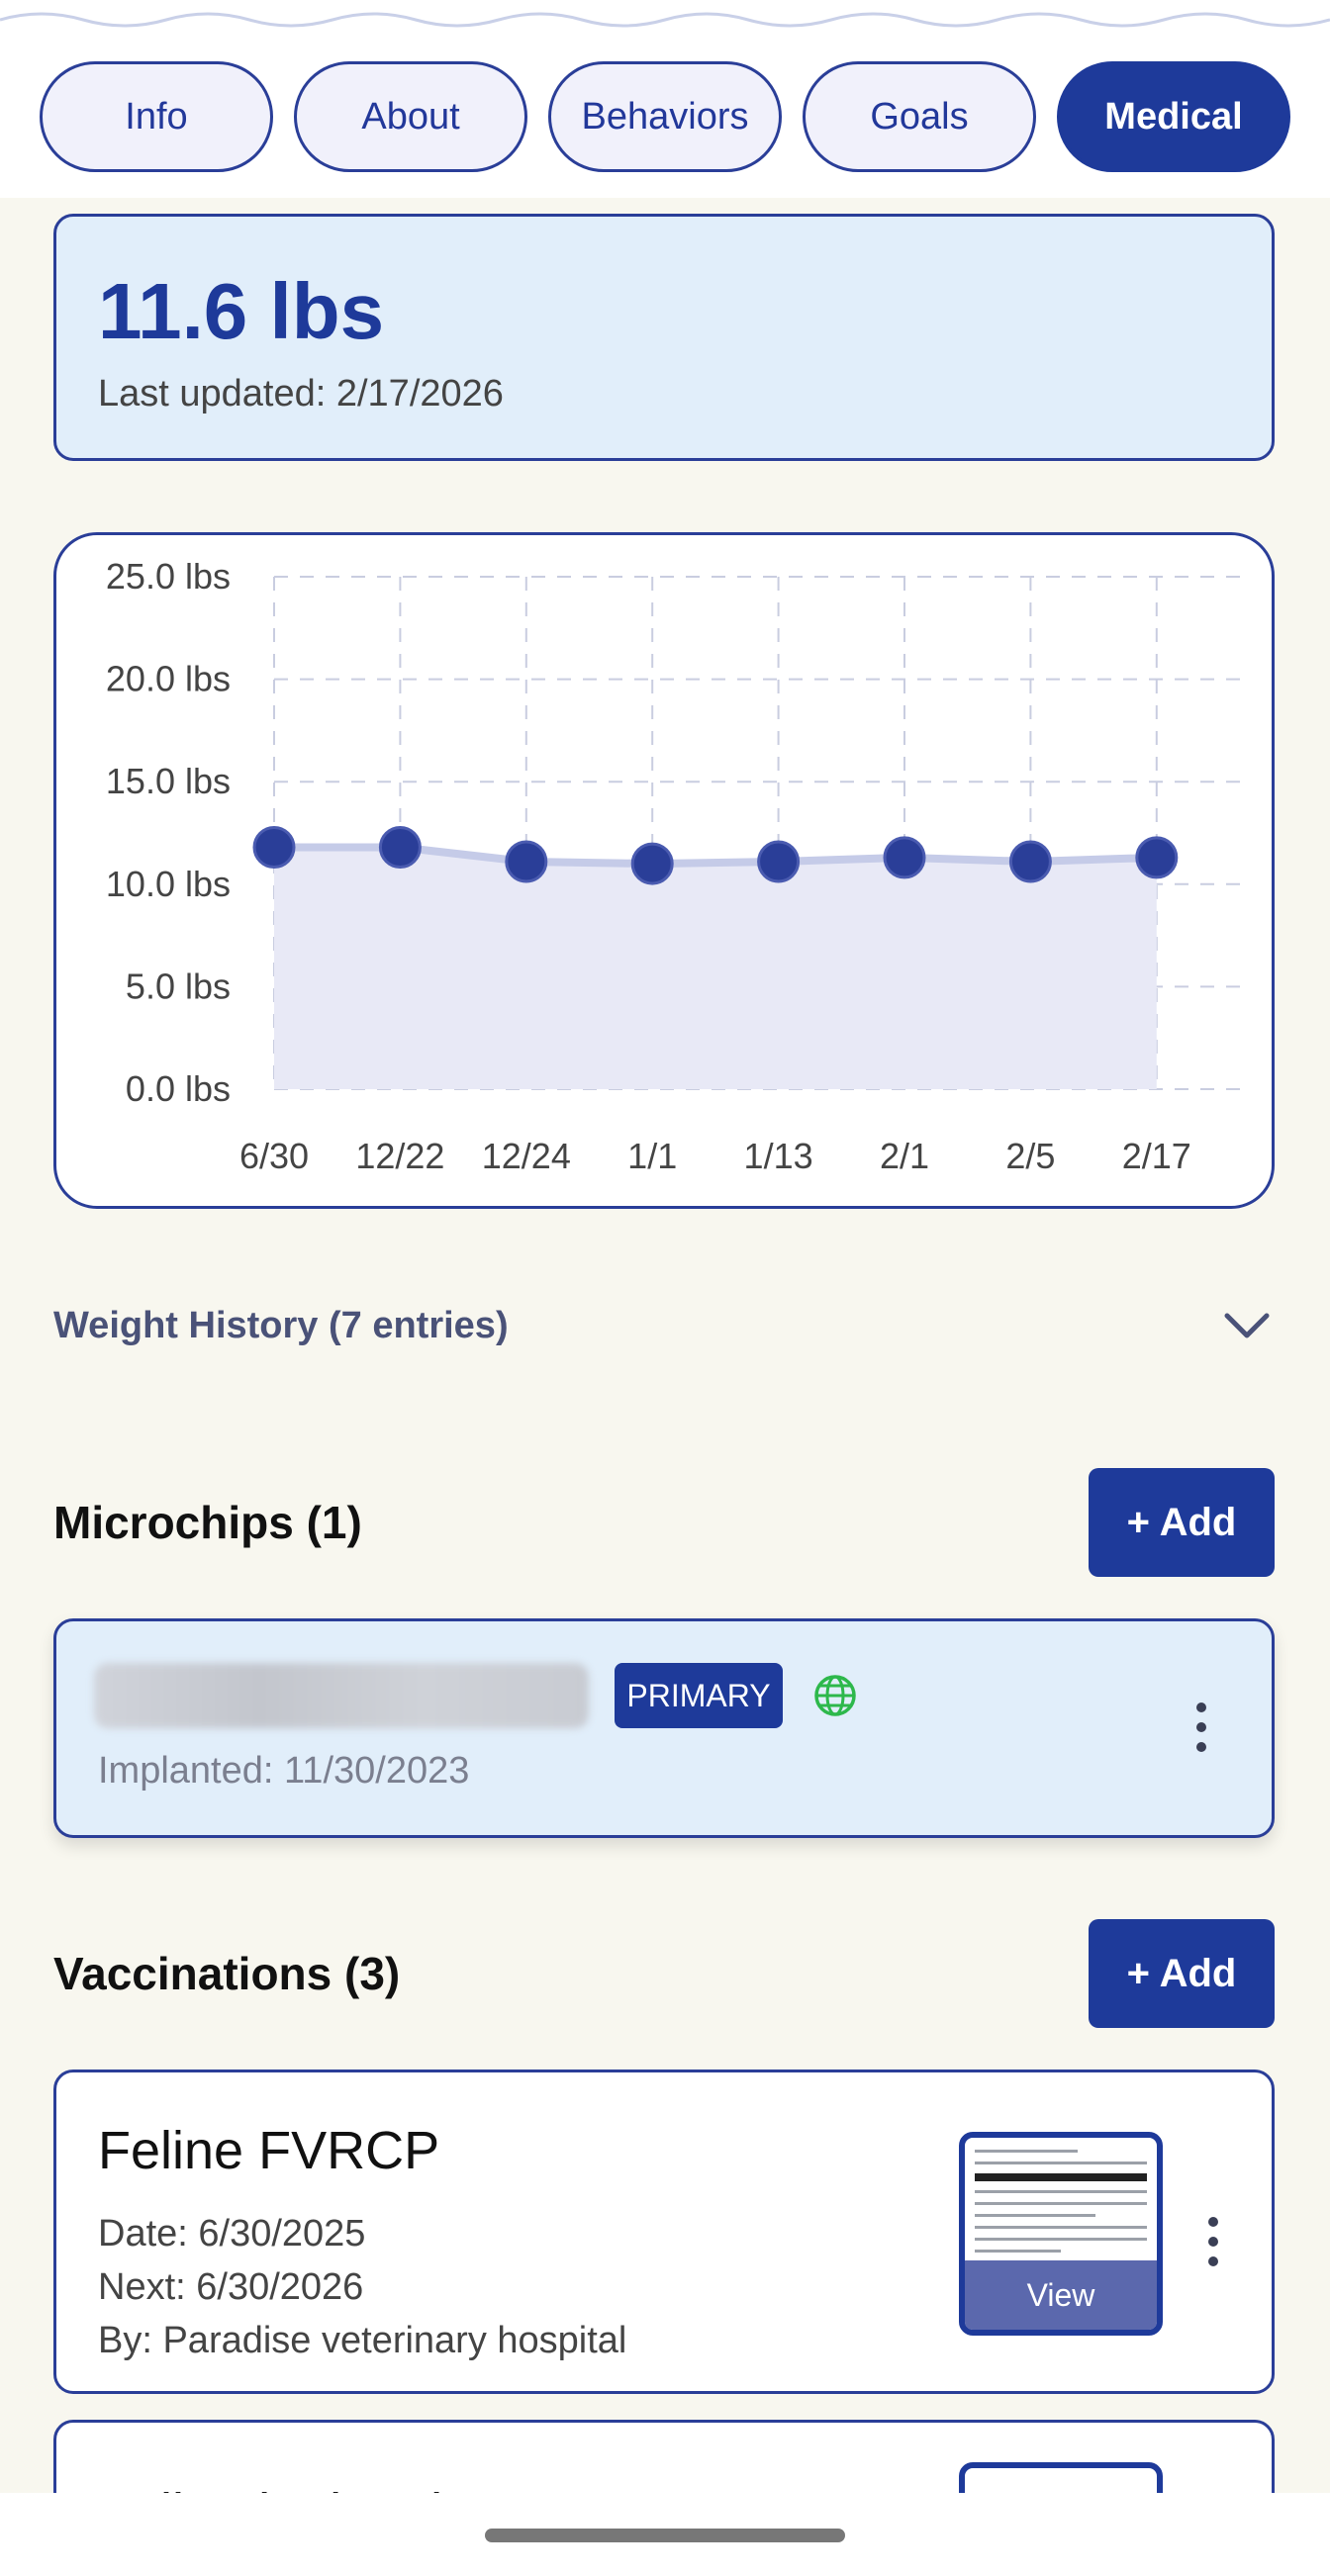  Describe the element at coordinates (284, 1771) in the screenshot. I see `microchip-implanted-date: Implanted: 11/30/2023` at that location.